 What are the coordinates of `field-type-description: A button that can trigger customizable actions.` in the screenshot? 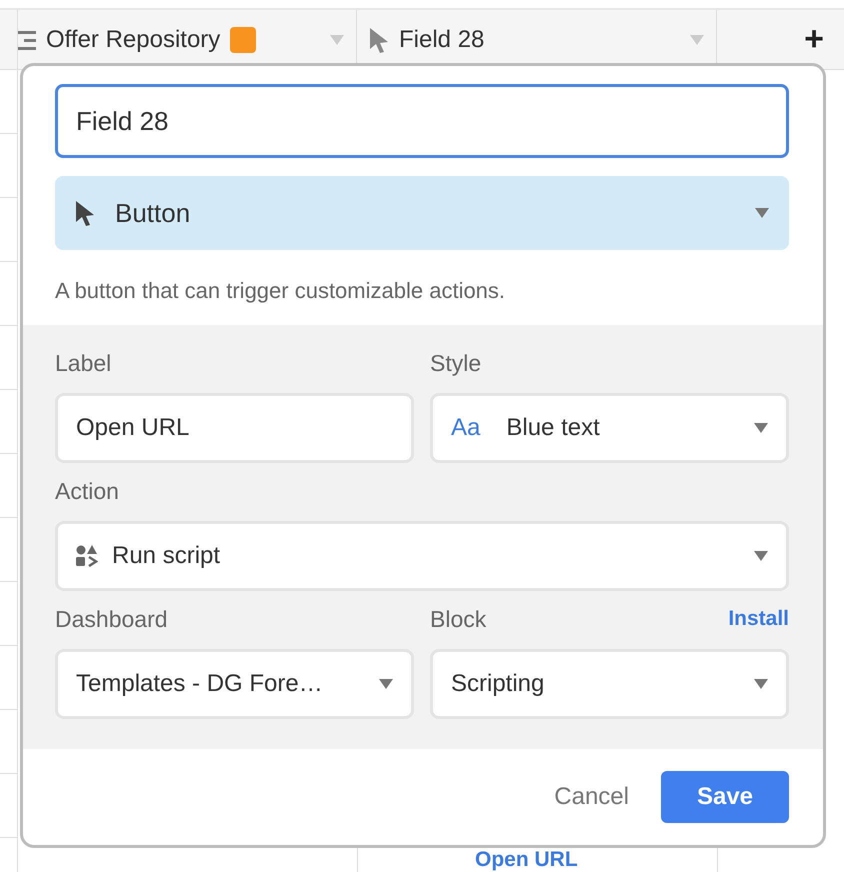 It's located at (280, 291).